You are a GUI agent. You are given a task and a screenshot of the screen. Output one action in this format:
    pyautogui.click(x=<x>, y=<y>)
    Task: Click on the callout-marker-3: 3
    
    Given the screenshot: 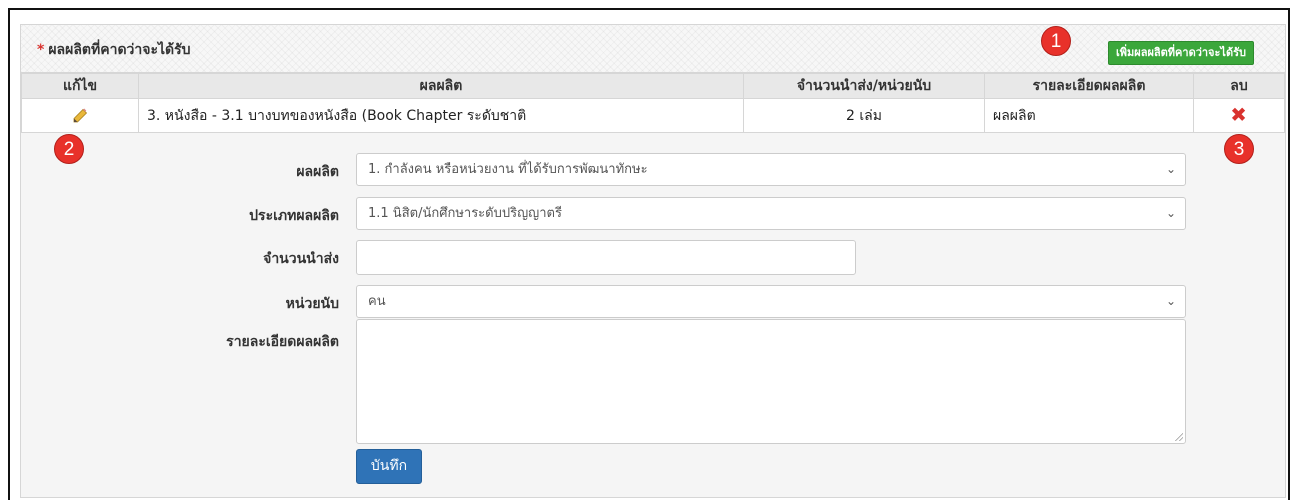 What is the action you would take?
    pyautogui.click(x=1239, y=149)
    